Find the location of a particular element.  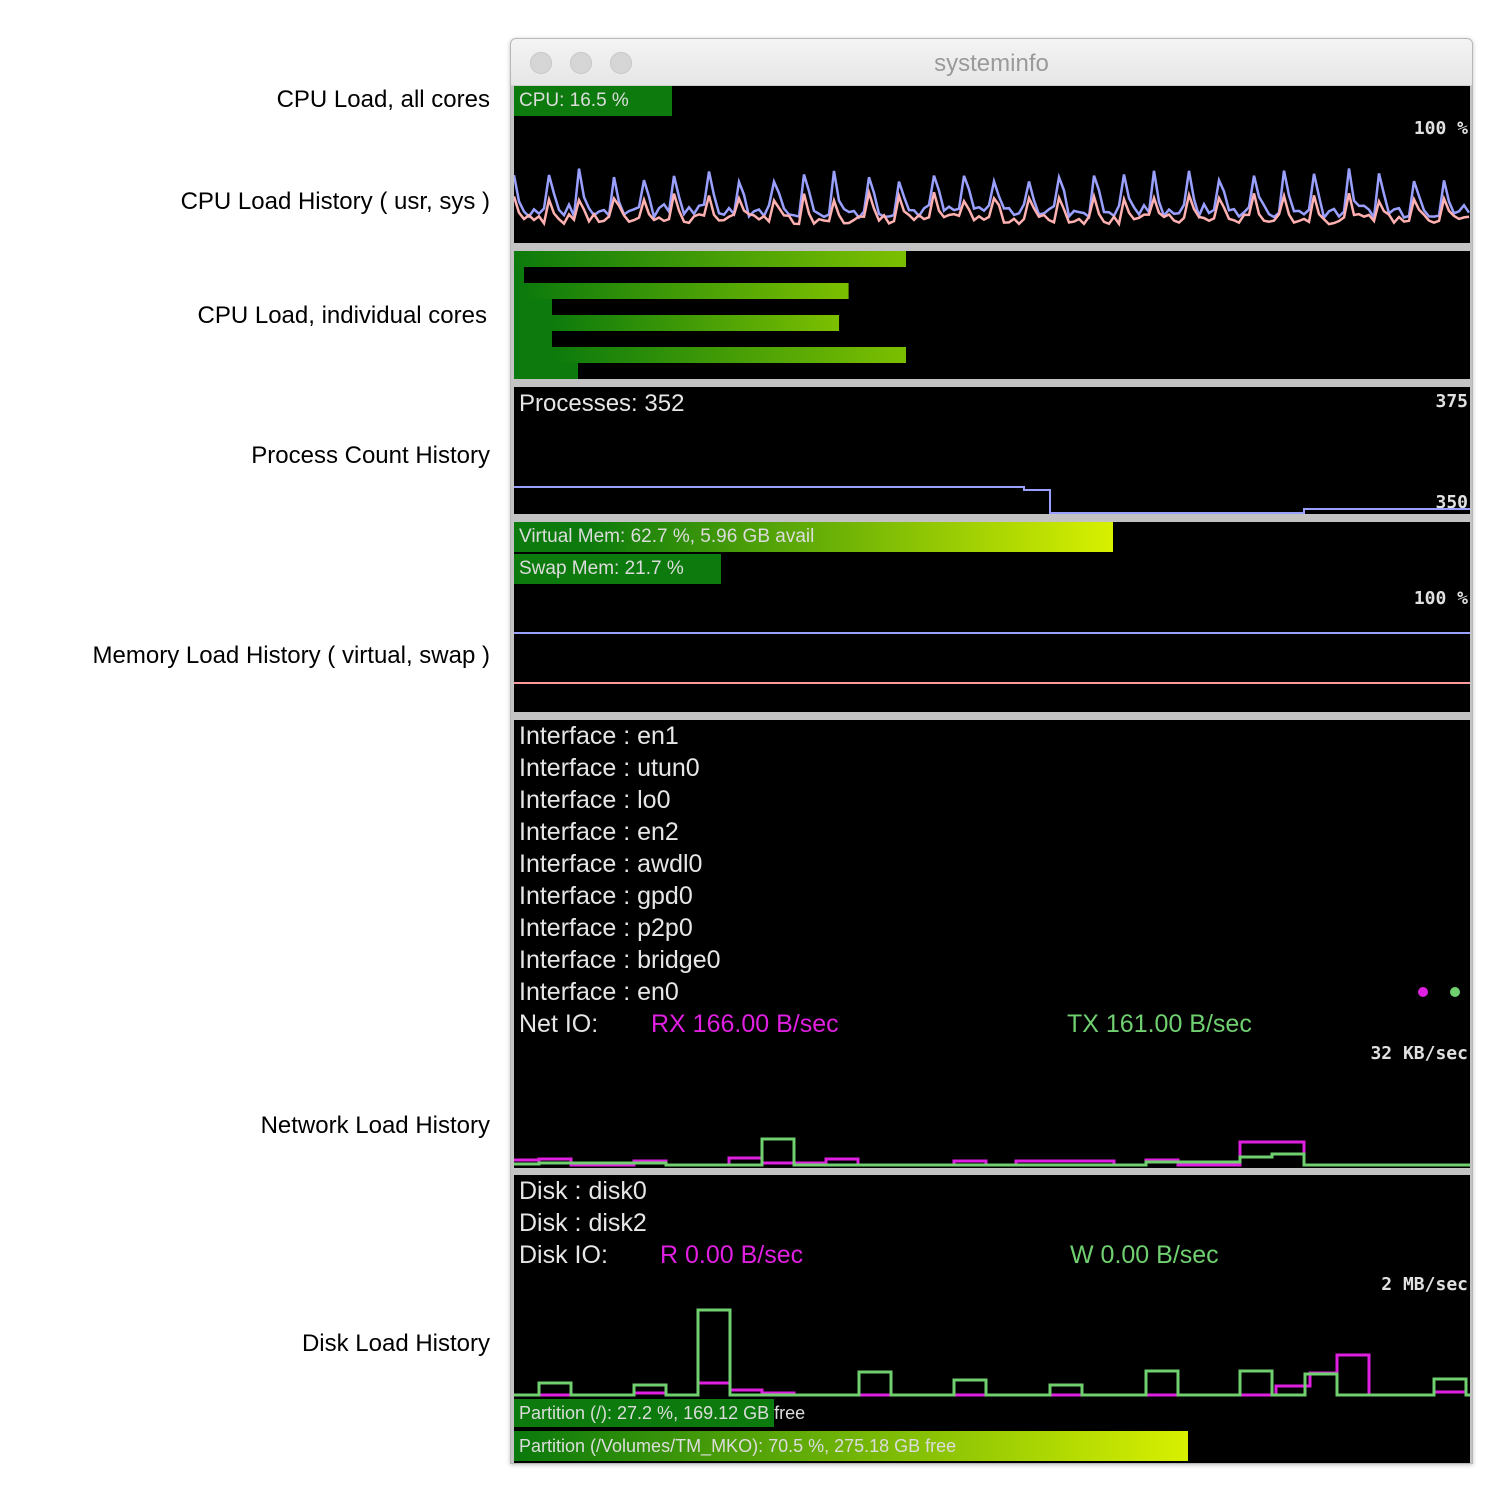

window-title: systeminfo is located at coordinates (991, 63).